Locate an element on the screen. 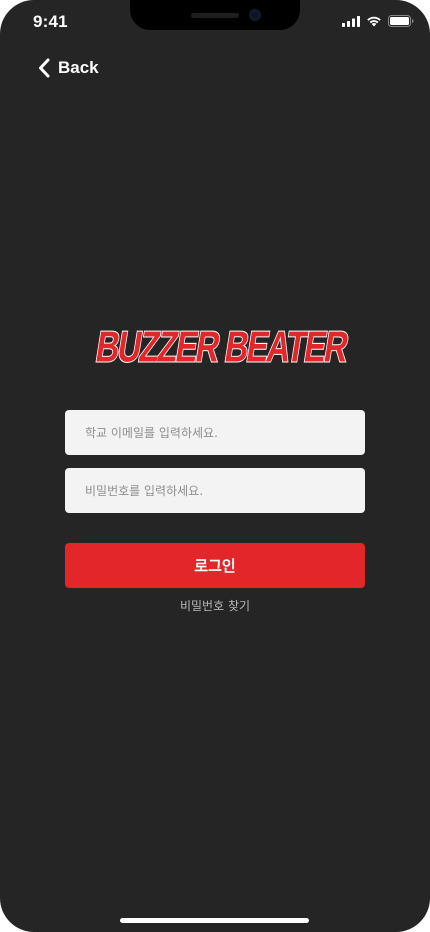 The width and height of the screenshot is (430, 932). status-icons is located at coordinates (378, 21).